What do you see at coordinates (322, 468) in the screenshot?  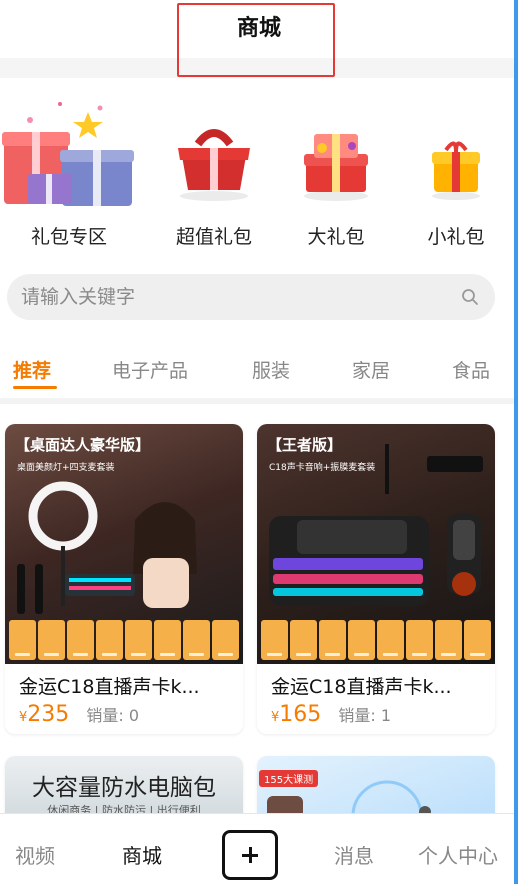 I see `product-badge-sub: C18声卡音响+振膜麦套装` at bounding box center [322, 468].